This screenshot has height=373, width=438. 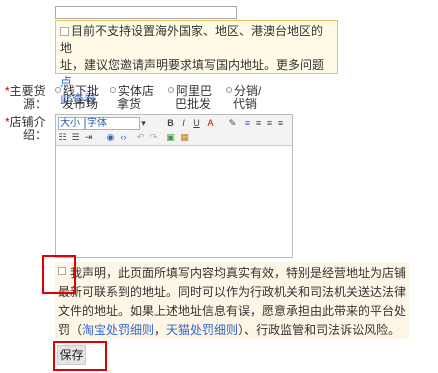 I want to click on source-option-text: 发市场, so click(x=80, y=104).